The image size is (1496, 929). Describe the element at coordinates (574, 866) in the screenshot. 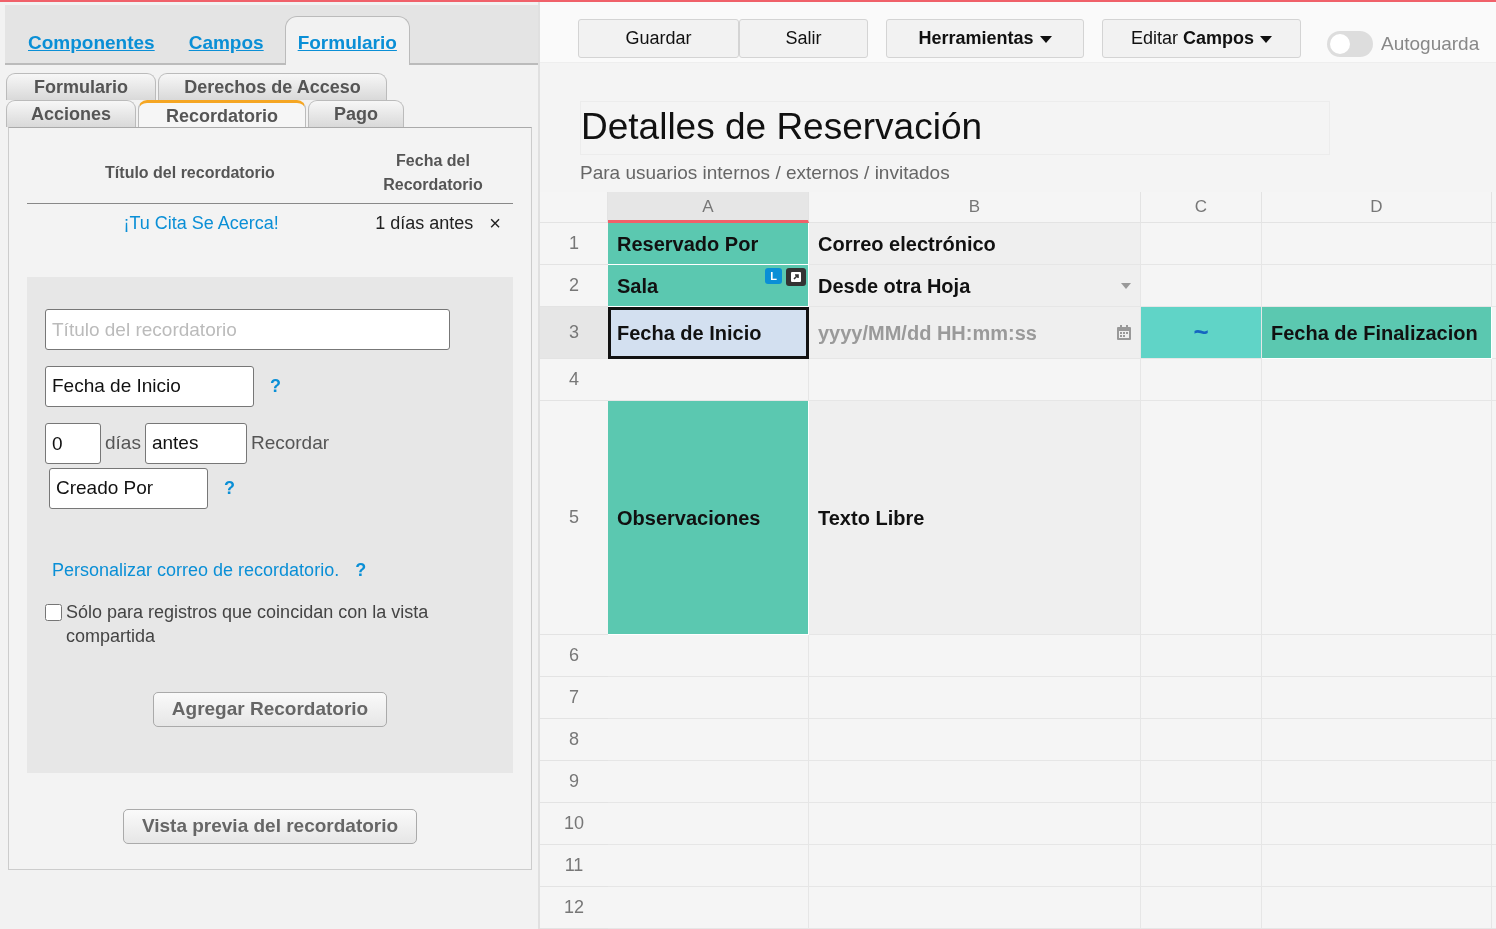

I see `row-number: 11` at that location.